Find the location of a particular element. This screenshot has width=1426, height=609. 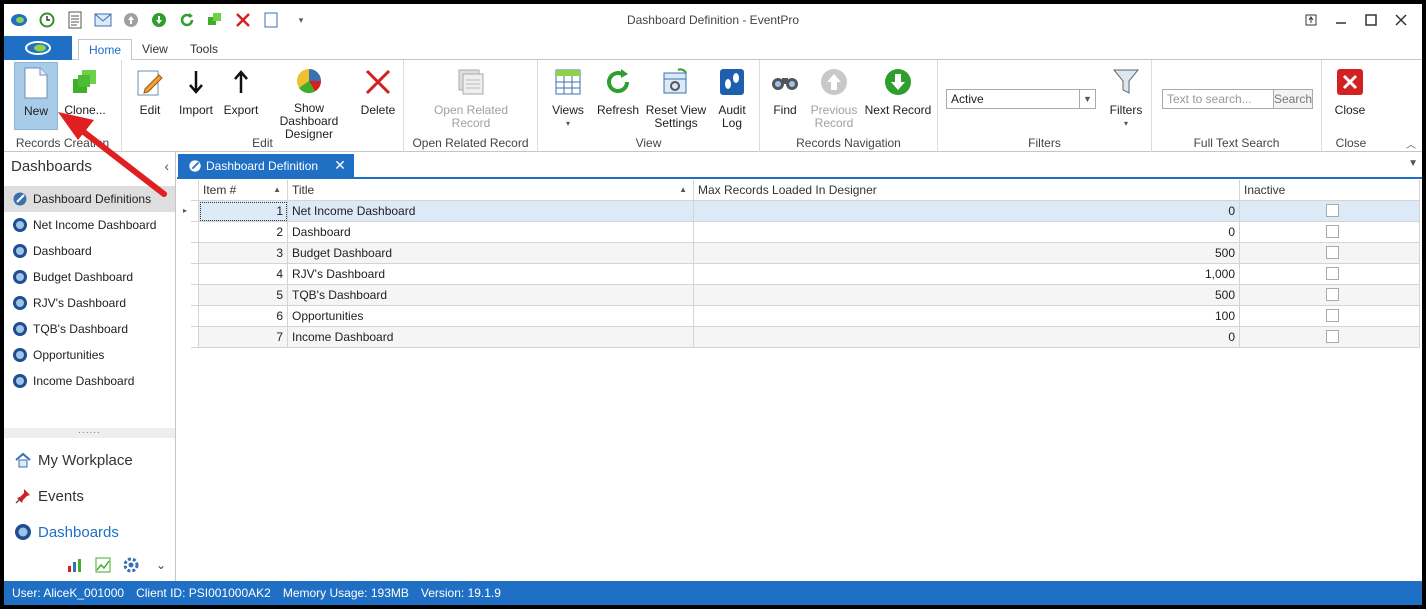

open-related-record-button: Open Related Record is located at coordinates (471, 96).